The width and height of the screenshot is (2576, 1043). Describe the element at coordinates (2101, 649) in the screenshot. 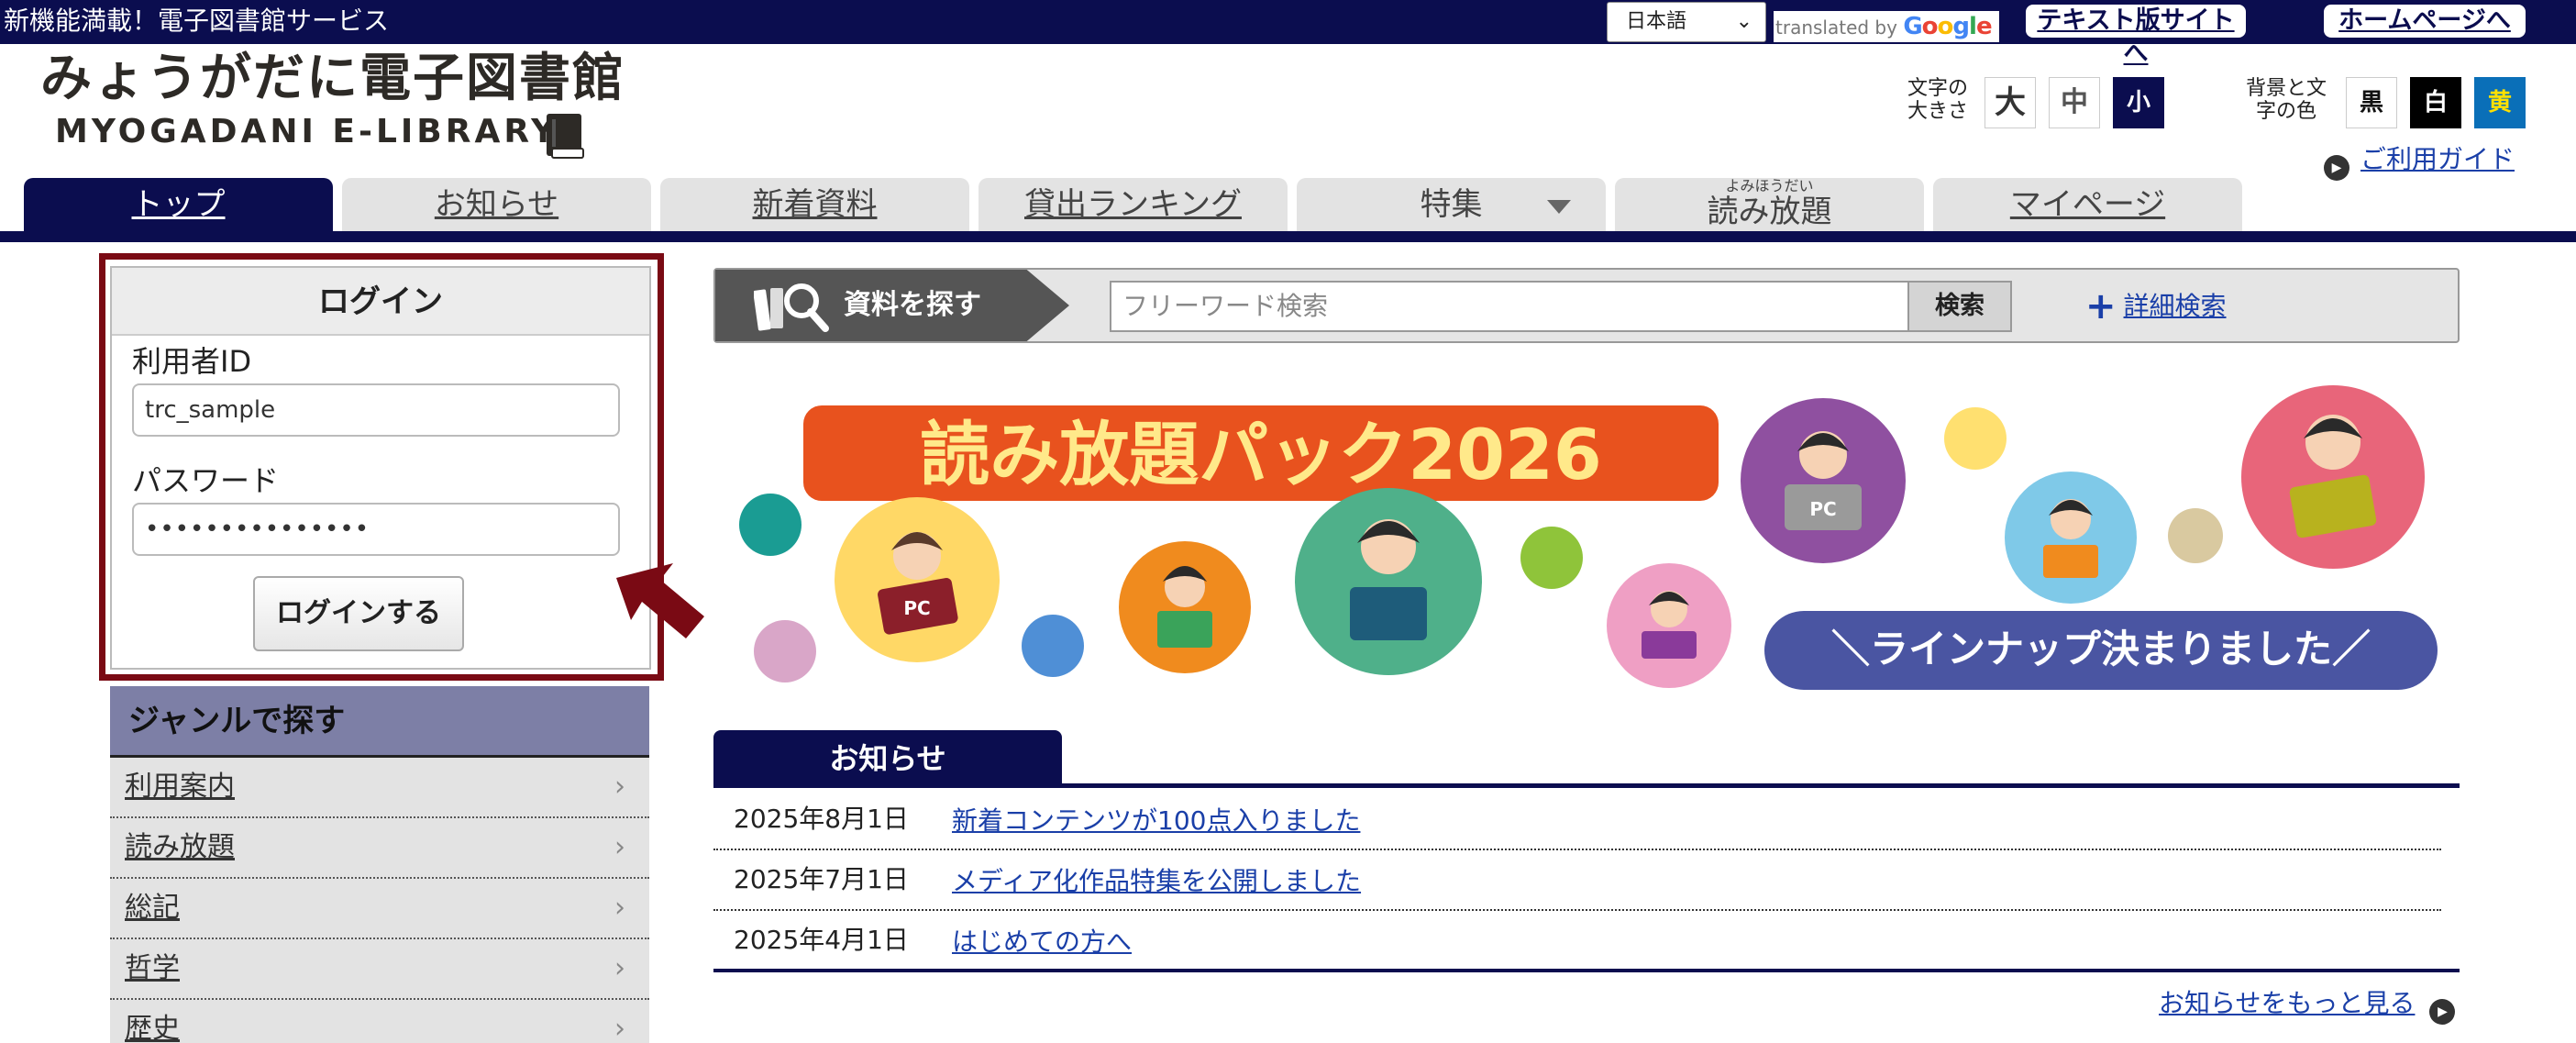

I see `banner-subtitle: ＼ラインナップ決まりました／` at that location.